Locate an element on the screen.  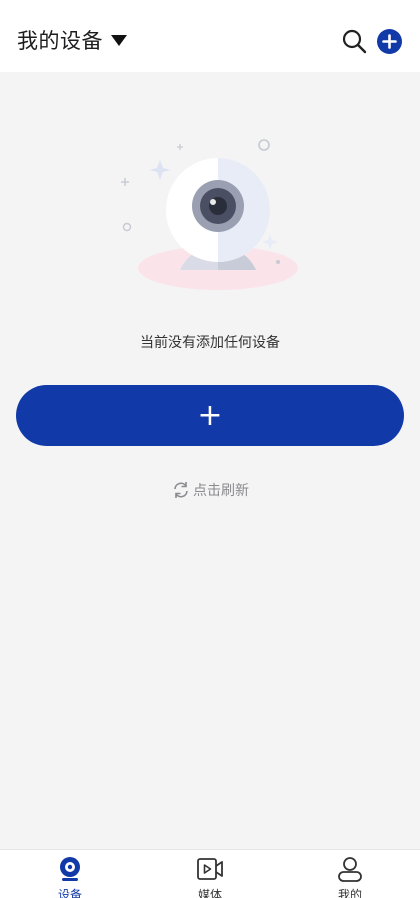
camera-icon is located at coordinates (70, 869).